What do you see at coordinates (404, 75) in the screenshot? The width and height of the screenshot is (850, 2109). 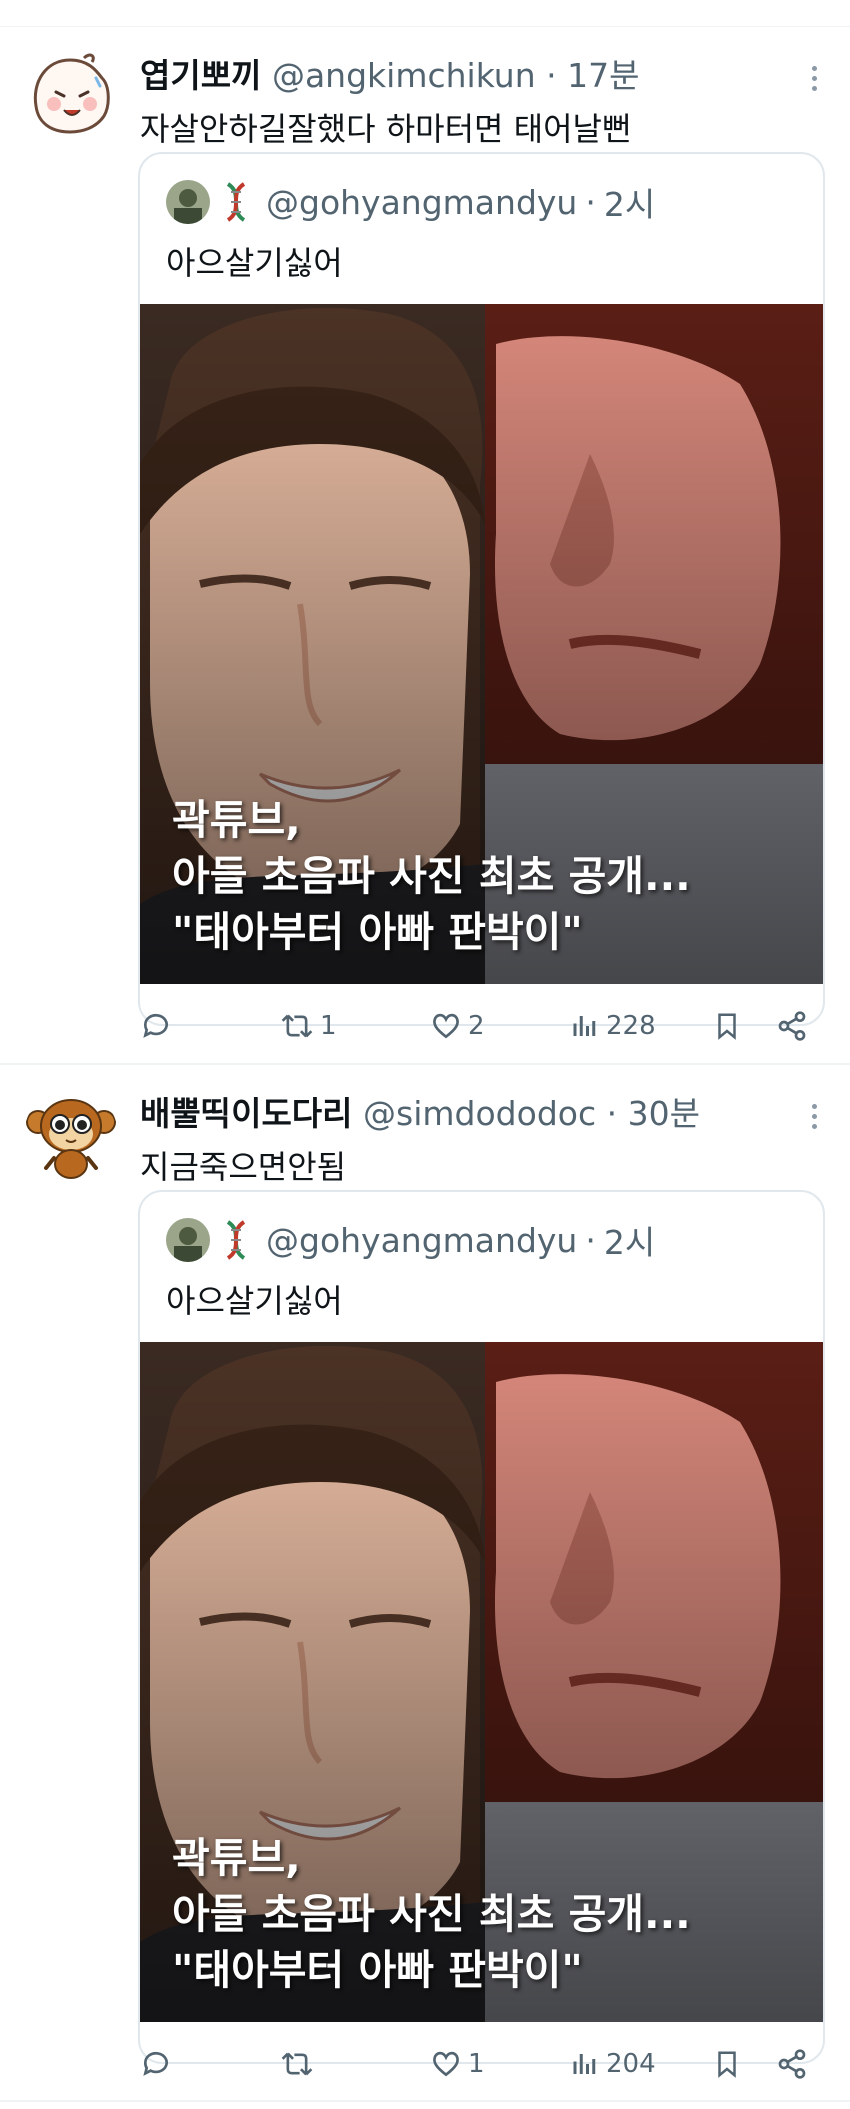 I see `user-handle: @angkimchikun` at bounding box center [404, 75].